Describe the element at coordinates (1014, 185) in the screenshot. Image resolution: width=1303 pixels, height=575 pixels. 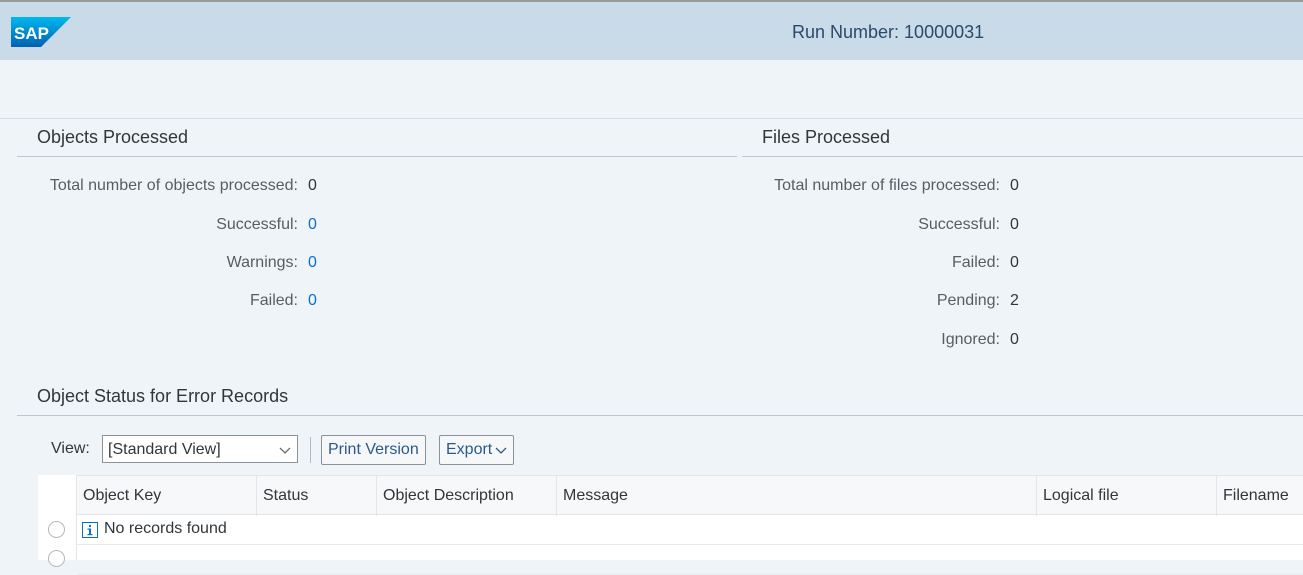
I see `files-total-value: 0` at that location.